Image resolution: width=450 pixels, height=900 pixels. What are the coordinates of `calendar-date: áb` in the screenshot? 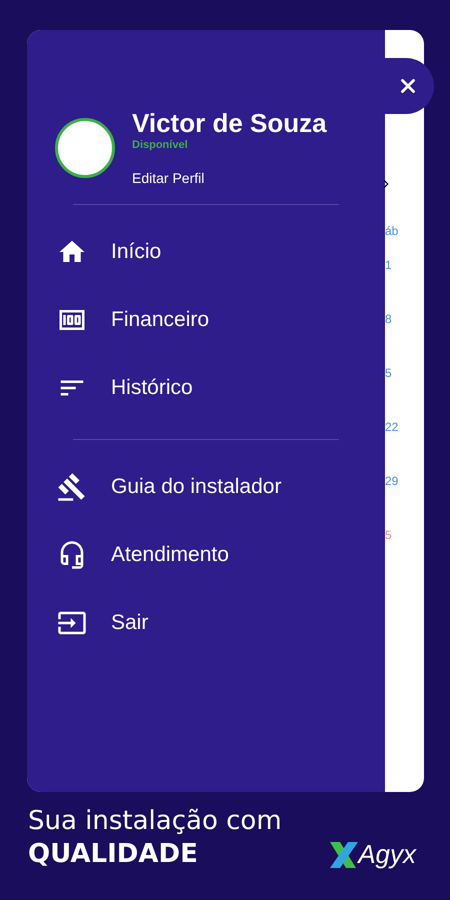 It's located at (391, 232).